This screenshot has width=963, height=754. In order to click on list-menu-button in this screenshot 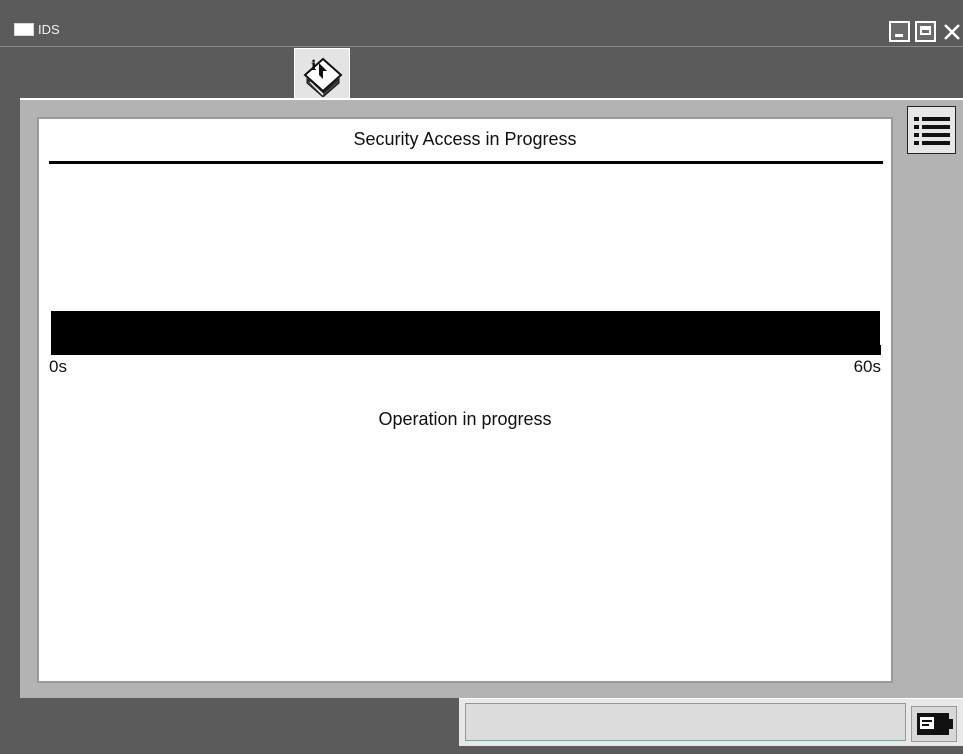, I will do `click(931, 130)`.